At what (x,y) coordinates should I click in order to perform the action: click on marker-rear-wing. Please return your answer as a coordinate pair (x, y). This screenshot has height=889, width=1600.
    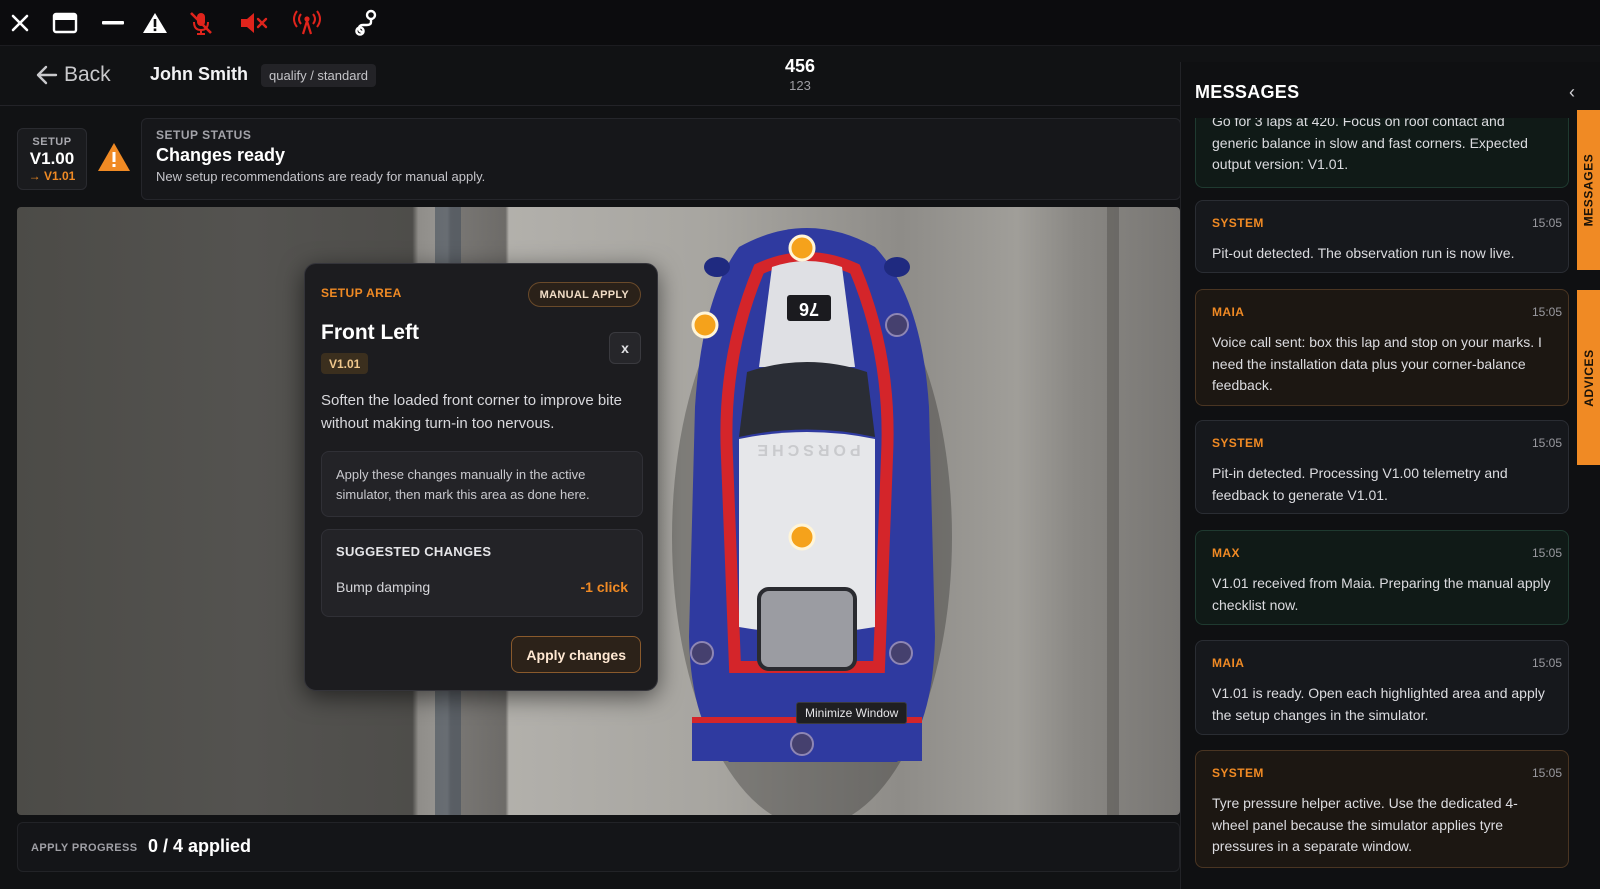
    Looking at the image, I should click on (802, 744).